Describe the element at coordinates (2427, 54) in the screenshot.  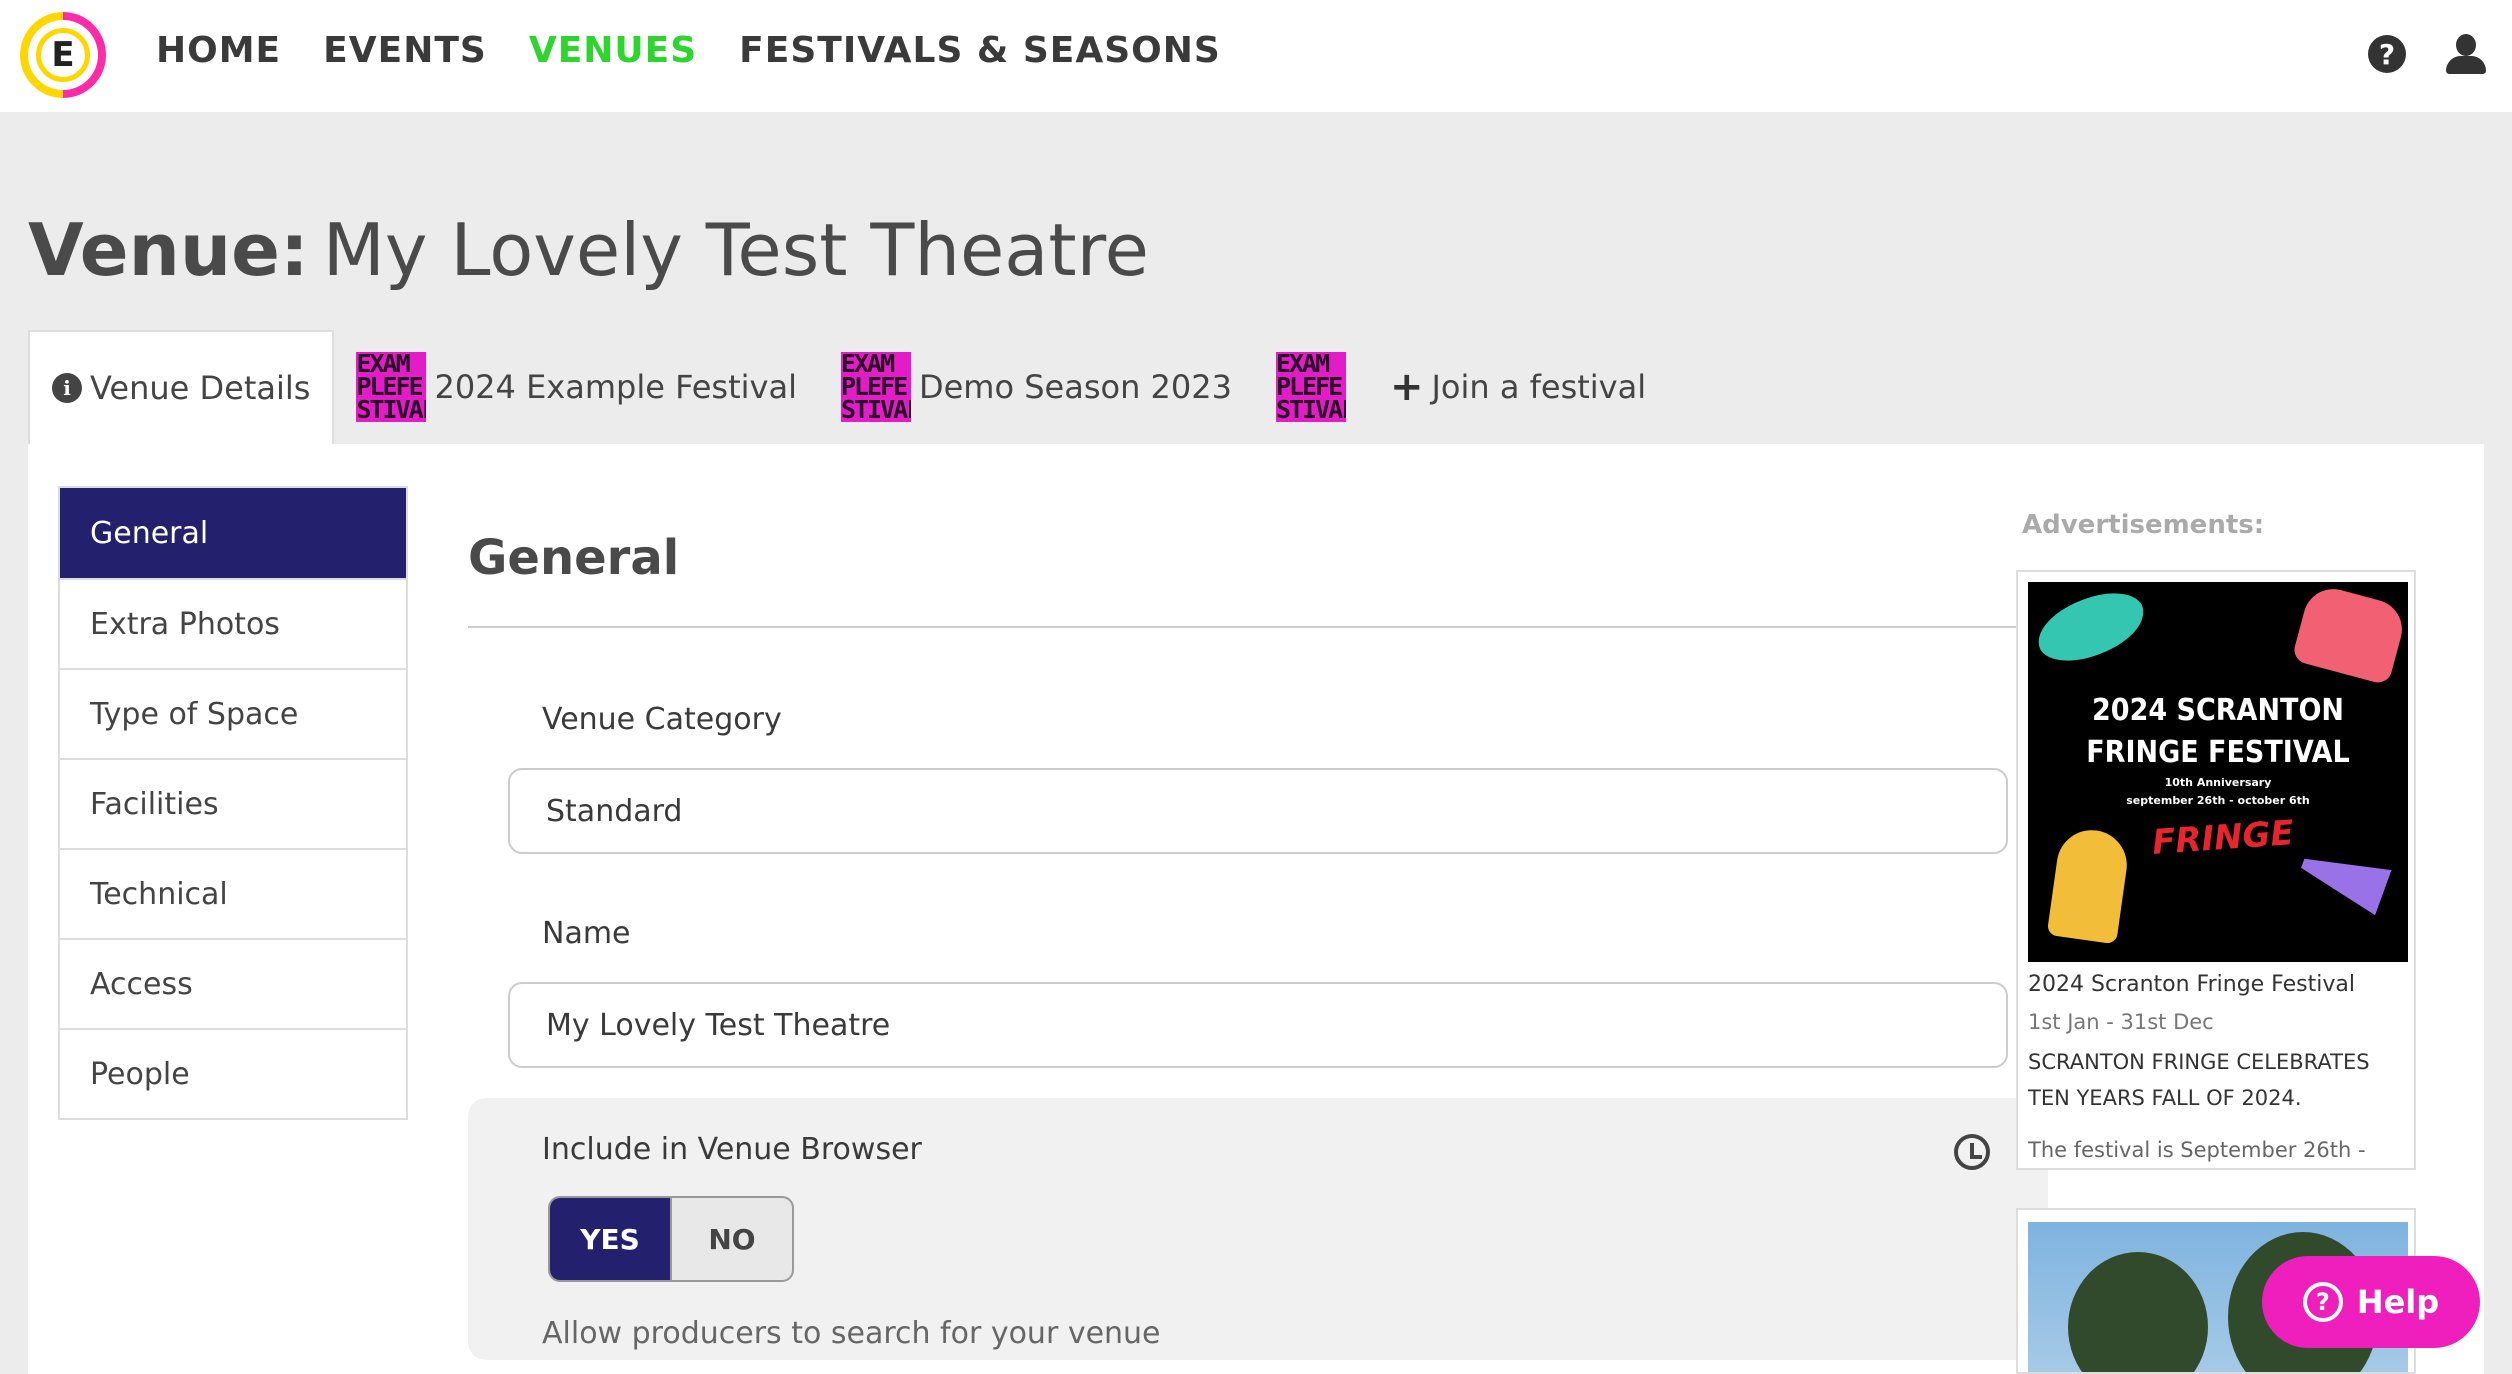
I see `nav-icons: ?` at that location.